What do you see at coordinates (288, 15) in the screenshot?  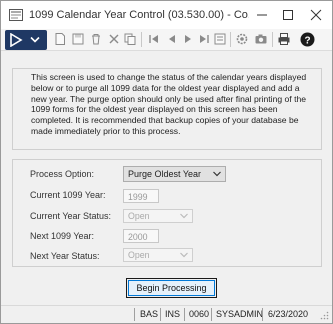 I see `maximize-icon` at bounding box center [288, 15].